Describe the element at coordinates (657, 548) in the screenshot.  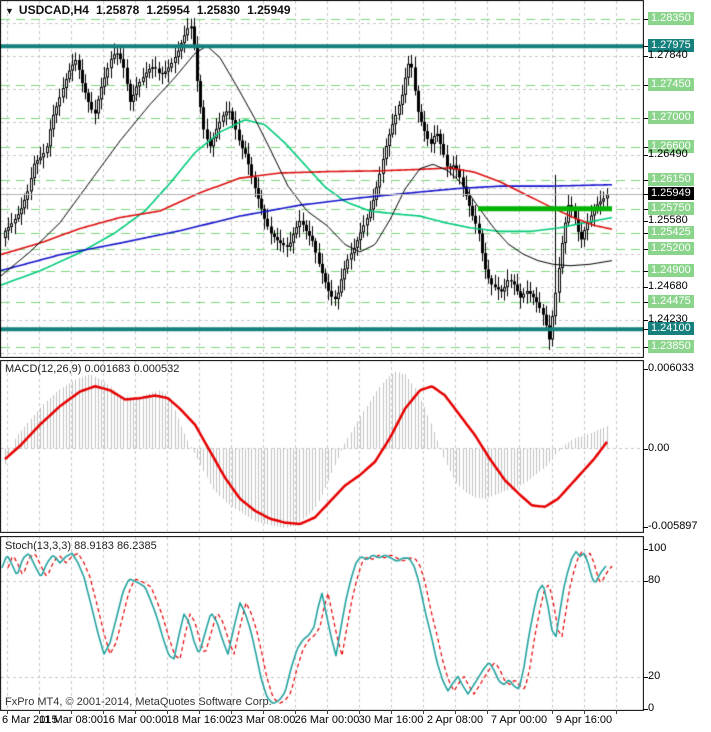
I see `stoch-axis-label: 100` at that location.